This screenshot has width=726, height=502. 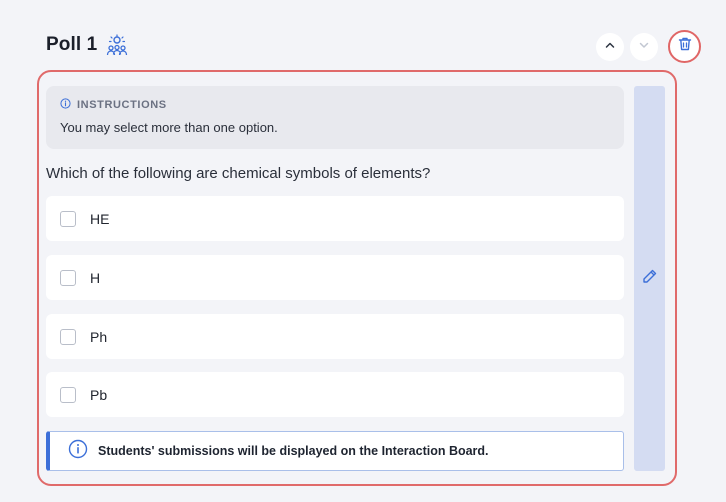 What do you see at coordinates (335, 105) in the screenshot?
I see `instructions-header: INSTRUCTIONS` at bounding box center [335, 105].